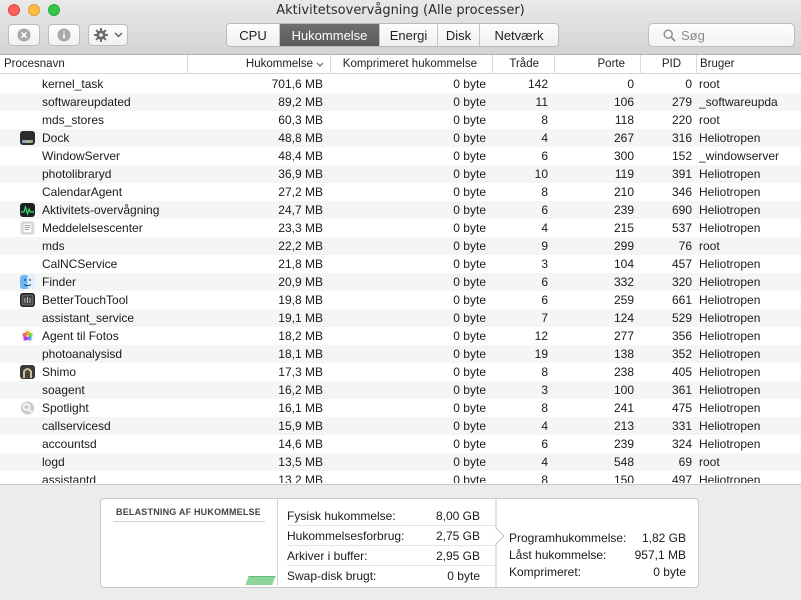 This screenshot has width=801, height=600. I want to click on search-placeholder: Søg, so click(693, 35).